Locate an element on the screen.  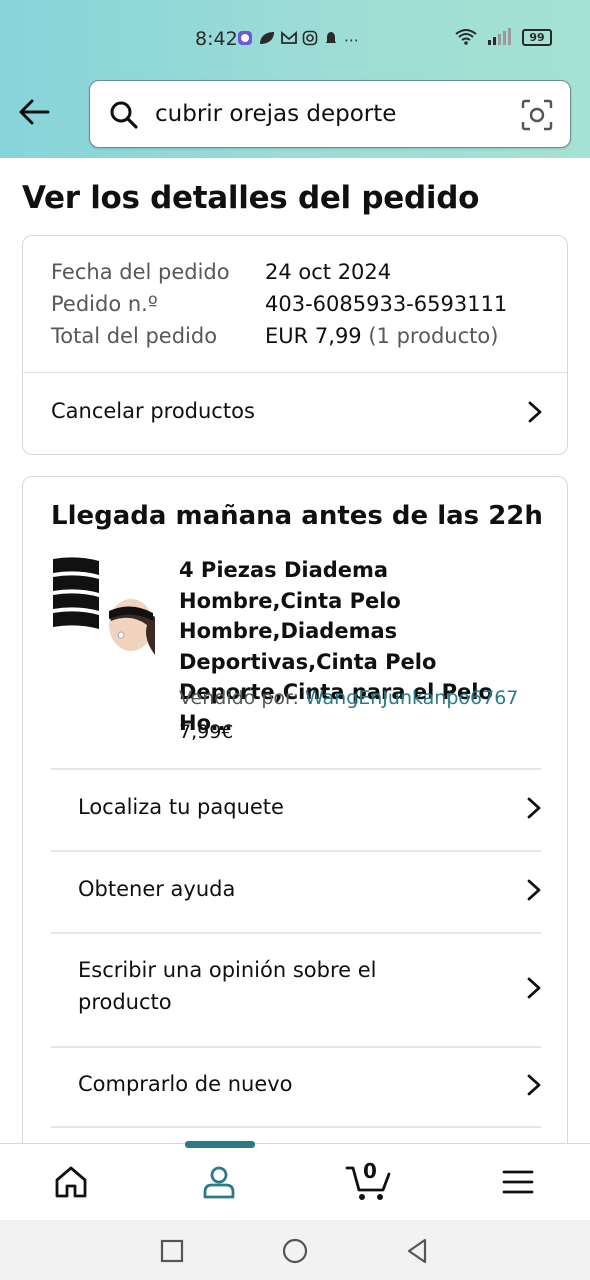
active-tab-indicator is located at coordinates (220, 1144).